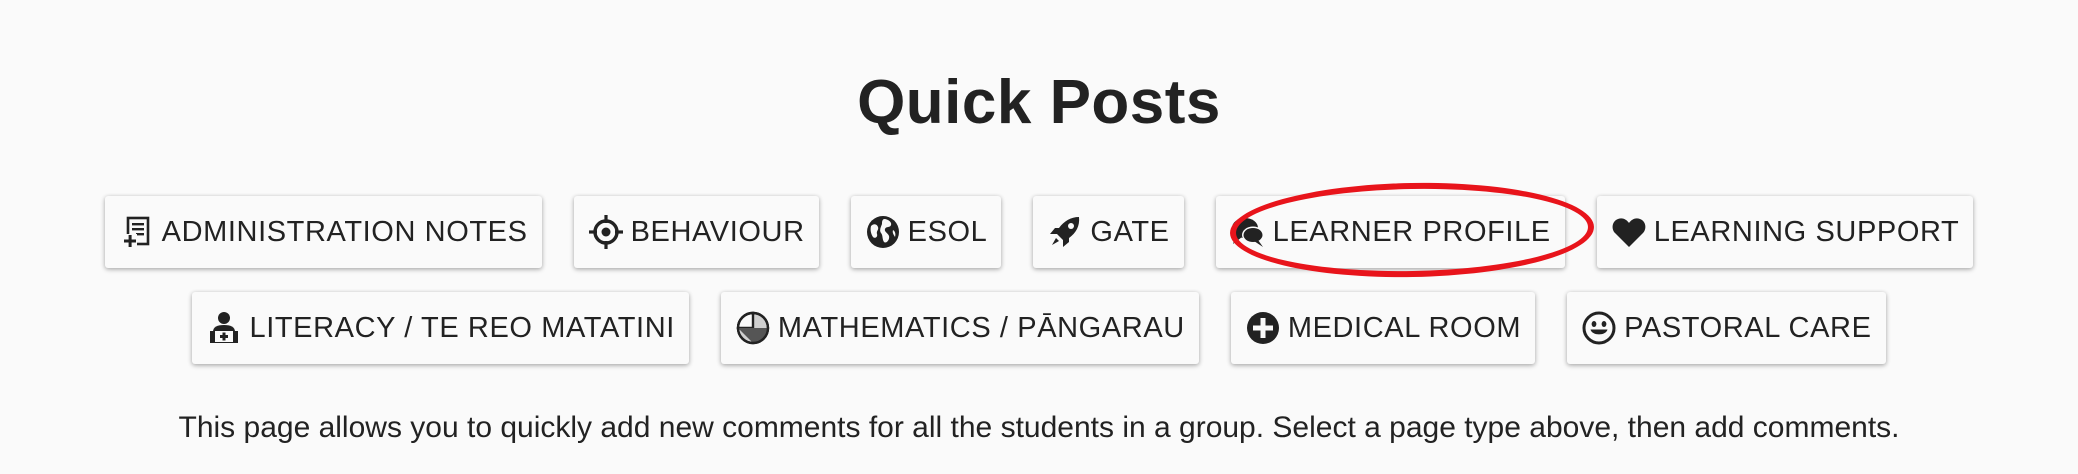 This screenshot has width=2078, height=474. I want to click on crosshair-icon, so click(606, 232).